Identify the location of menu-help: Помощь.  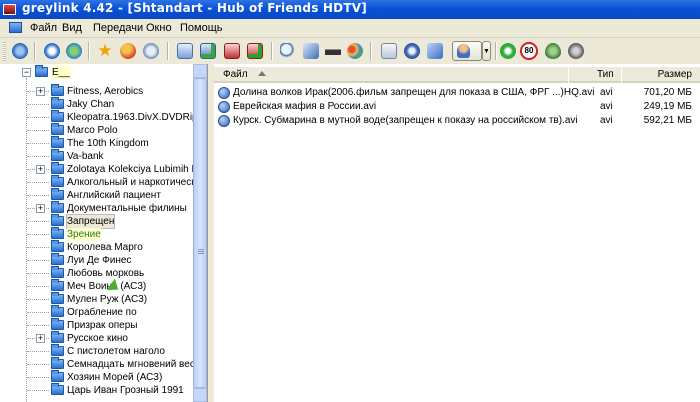
(201, 28).